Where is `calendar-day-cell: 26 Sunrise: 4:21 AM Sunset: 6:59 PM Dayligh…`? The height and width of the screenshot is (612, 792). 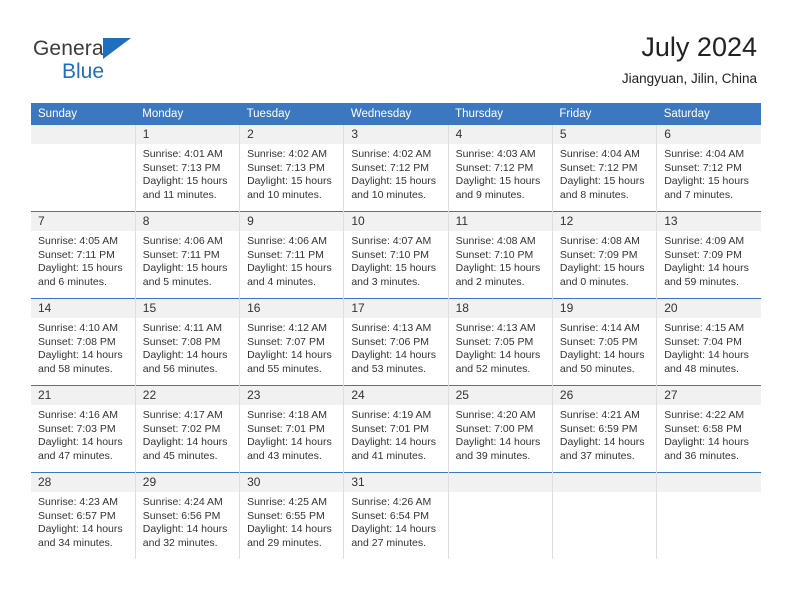
calendar-day-cell: 26 Sunrise: 4:21 AM Sunset: 6:59 PM Dayligh… is located at coordinates (604, 429).